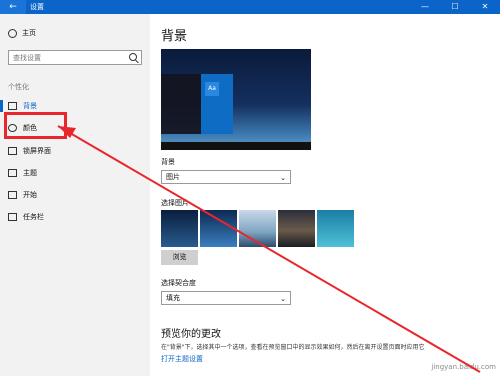 The width and height of the screenshot is (500, 376). I want to click on sidebar-item-label: 锁屏界面, so click(37, 151).